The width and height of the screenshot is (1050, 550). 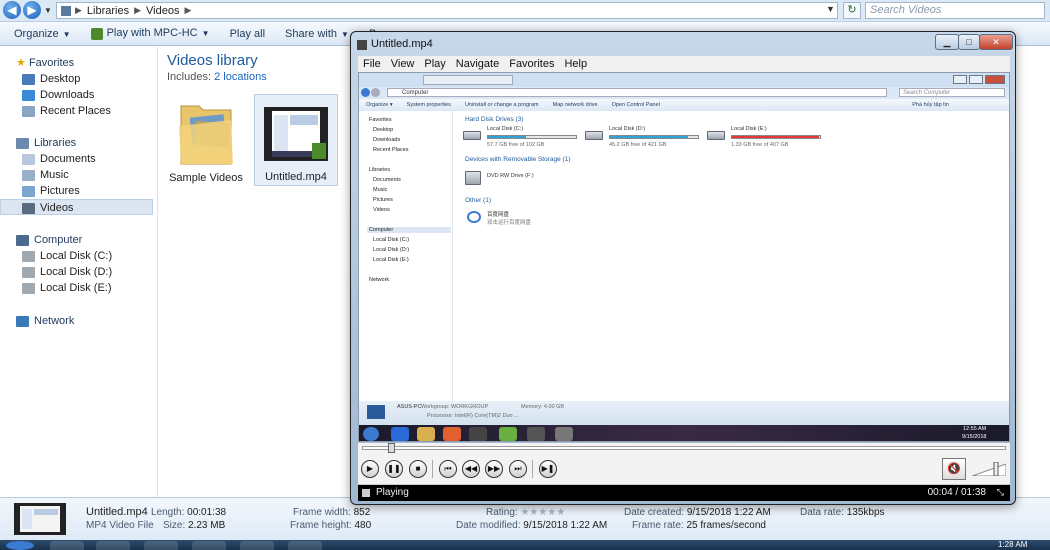 I want to click on refresh-icon: ↻, so click(x=852, y=10).